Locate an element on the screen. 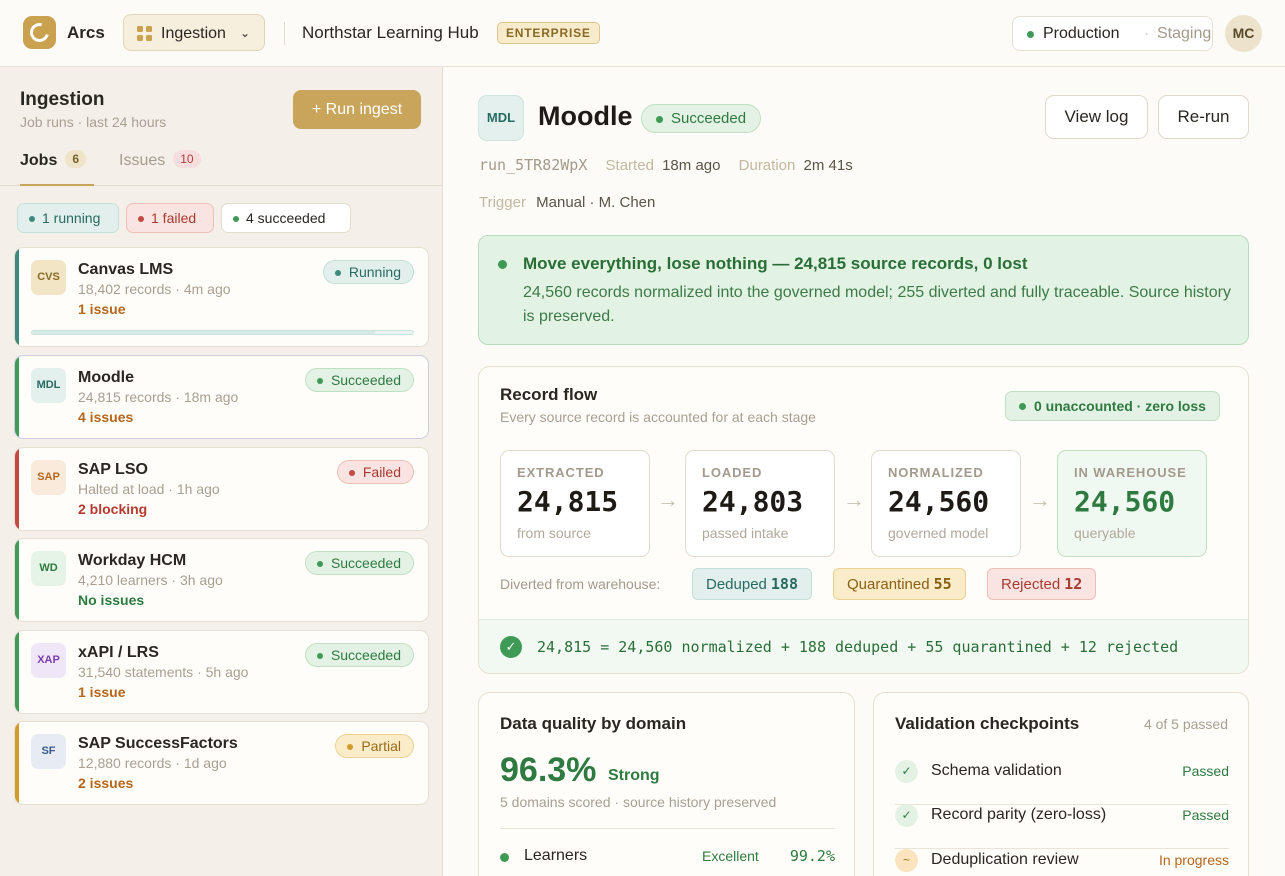  rerun-button: Re-run is located at coordinates (1203, 117).